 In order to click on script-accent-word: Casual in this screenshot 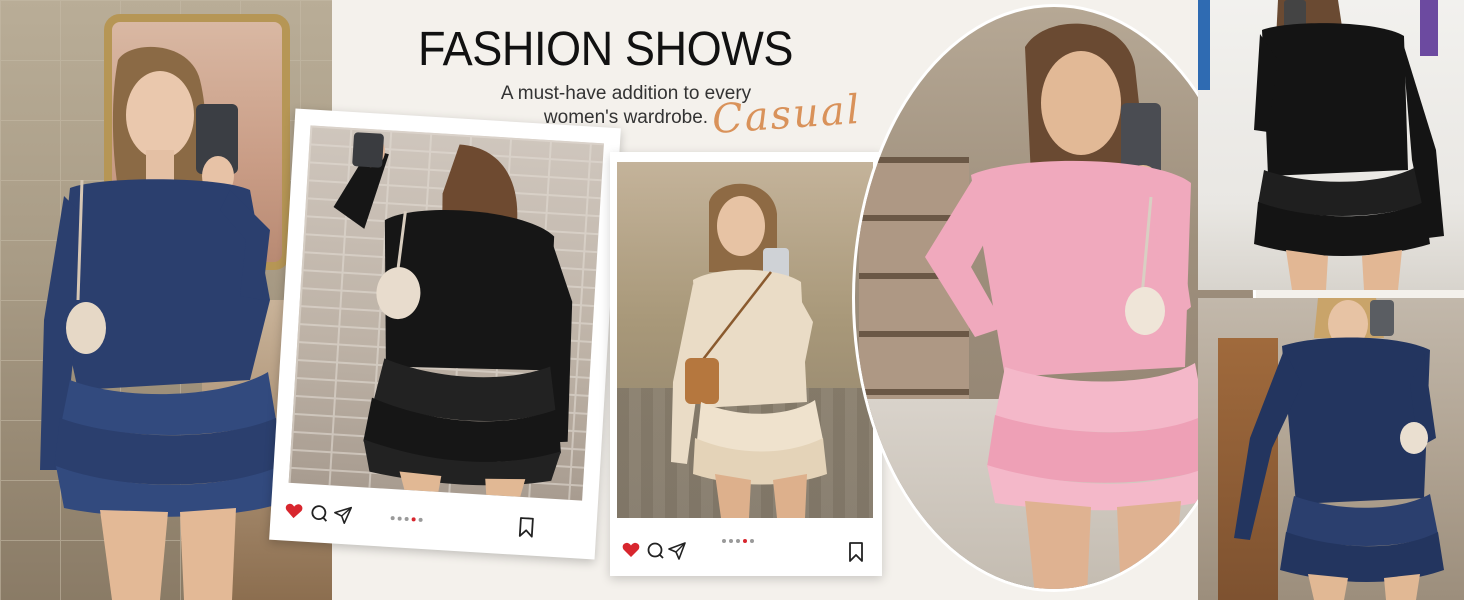, I will do `click(786, 115)`.